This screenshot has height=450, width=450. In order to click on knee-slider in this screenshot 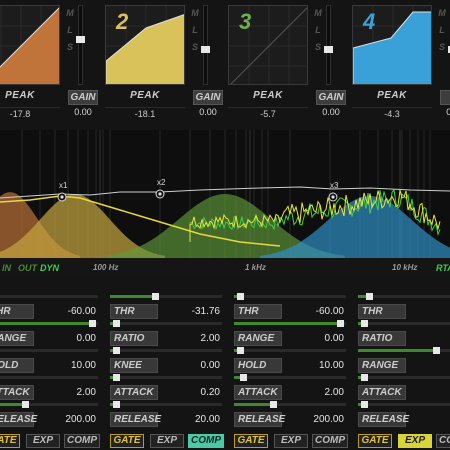, I will do `click(166, 350)`.